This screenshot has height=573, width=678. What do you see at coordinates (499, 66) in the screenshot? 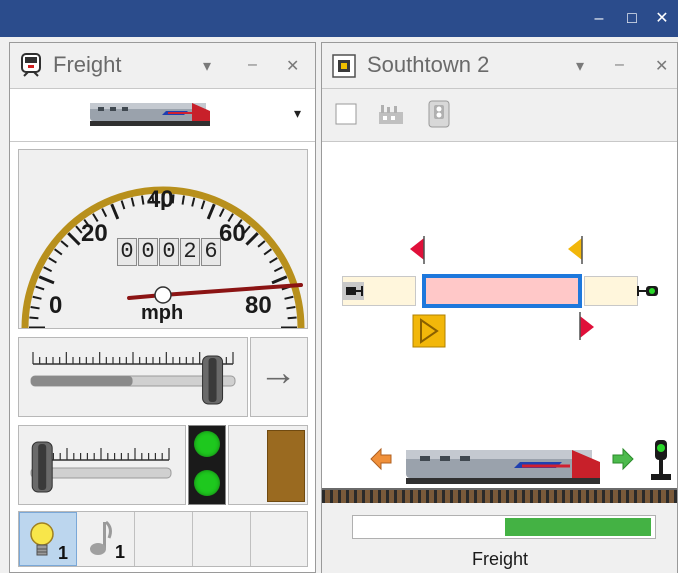
I see `block-panel-header: Southtown 2 ▾ – ✕` at bounding box center [499, 66].